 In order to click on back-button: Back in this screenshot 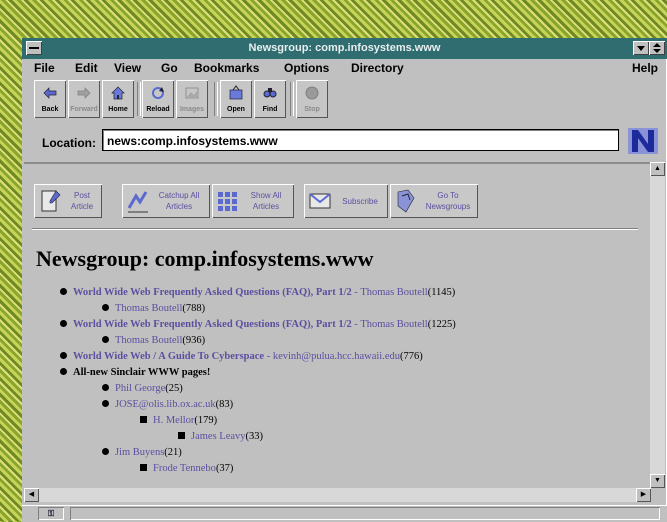, I will do `click(50, 99)`.